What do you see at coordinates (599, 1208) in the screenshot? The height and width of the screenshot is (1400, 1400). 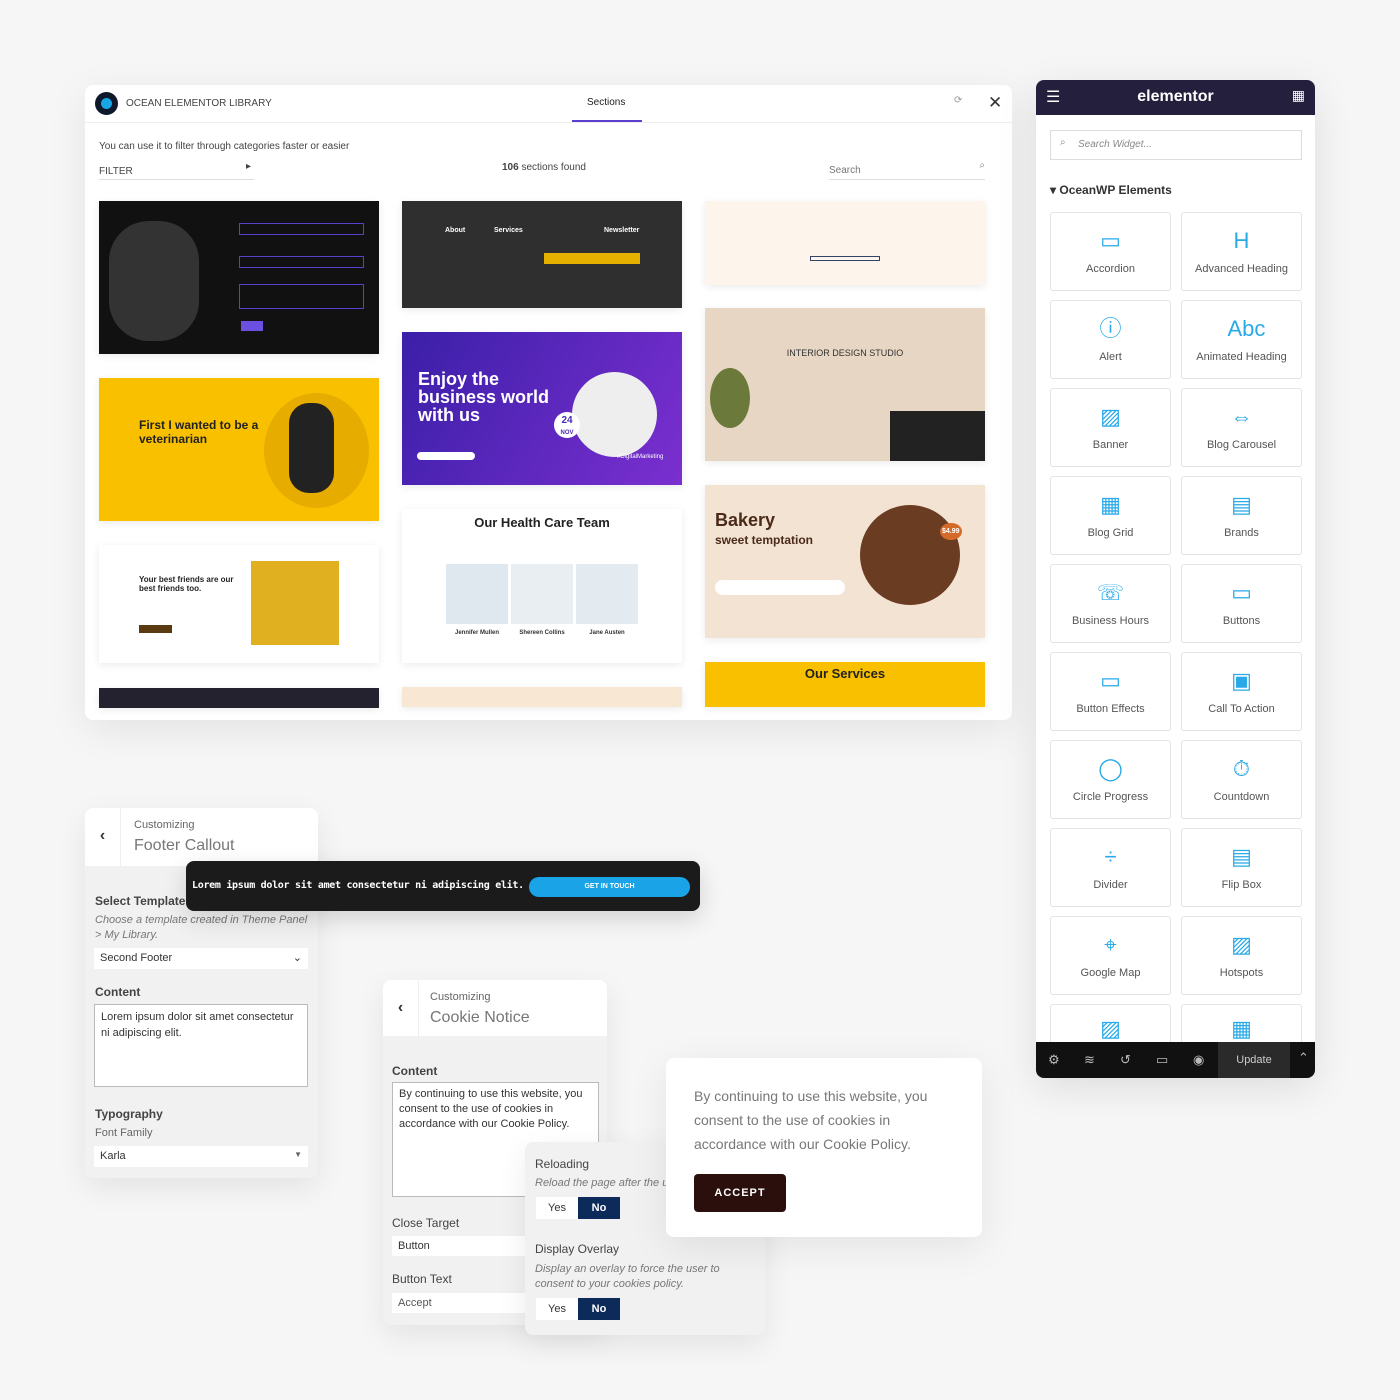 I see `reloading-no: No` at bounding box center [599, 1208].